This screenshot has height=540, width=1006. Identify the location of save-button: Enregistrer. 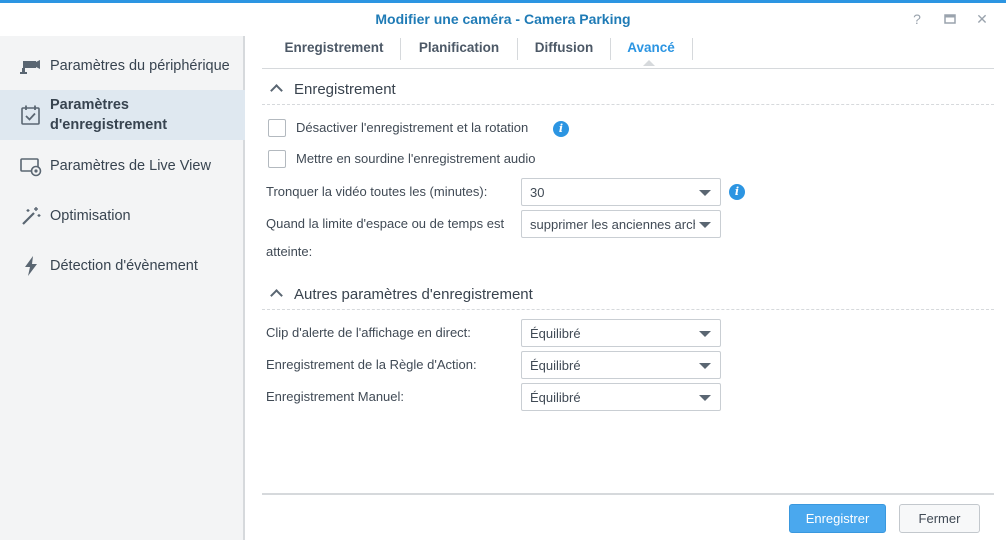
(837, 518).